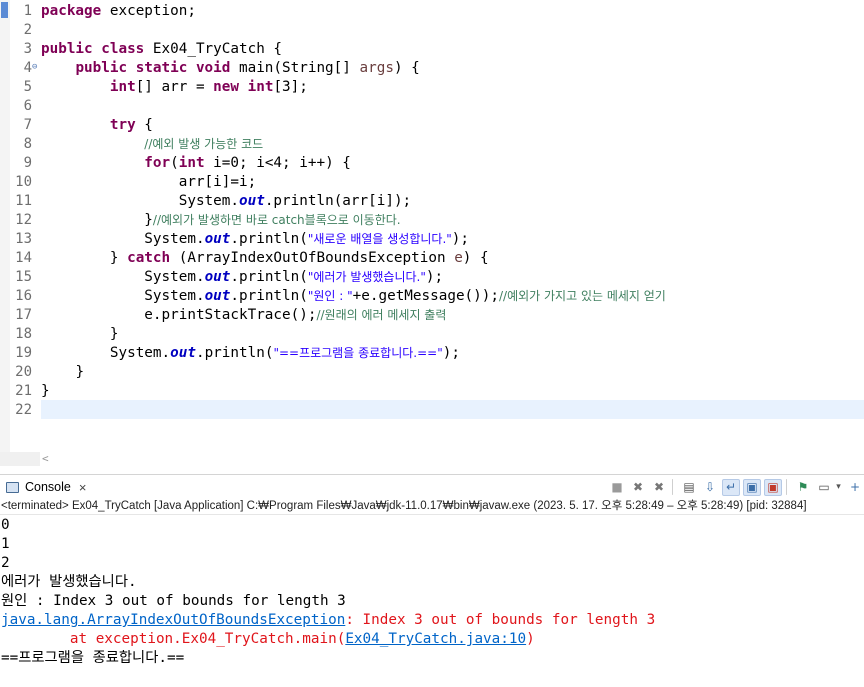 This screenshot has height=687, width=864. I want to click on exception-link: java.lang.ArrayIndexOutOfBoundsException, so click(173, 620).